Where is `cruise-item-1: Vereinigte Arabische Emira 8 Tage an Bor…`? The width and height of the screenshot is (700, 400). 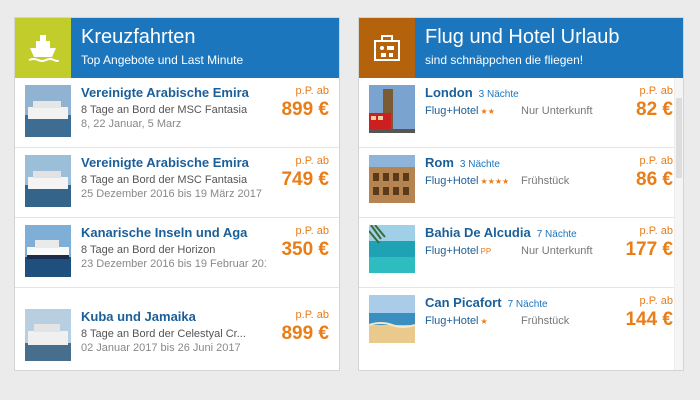
cruise-item-1: Vereinigte Arabische Emira 8 Tage an Bor… is located at coordinates (177, 113).